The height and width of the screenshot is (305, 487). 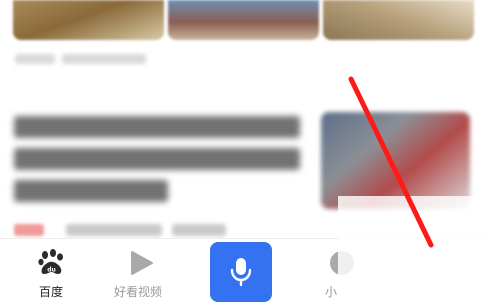 I want to click on feed-meta-comments, so click(x=104, y=59).